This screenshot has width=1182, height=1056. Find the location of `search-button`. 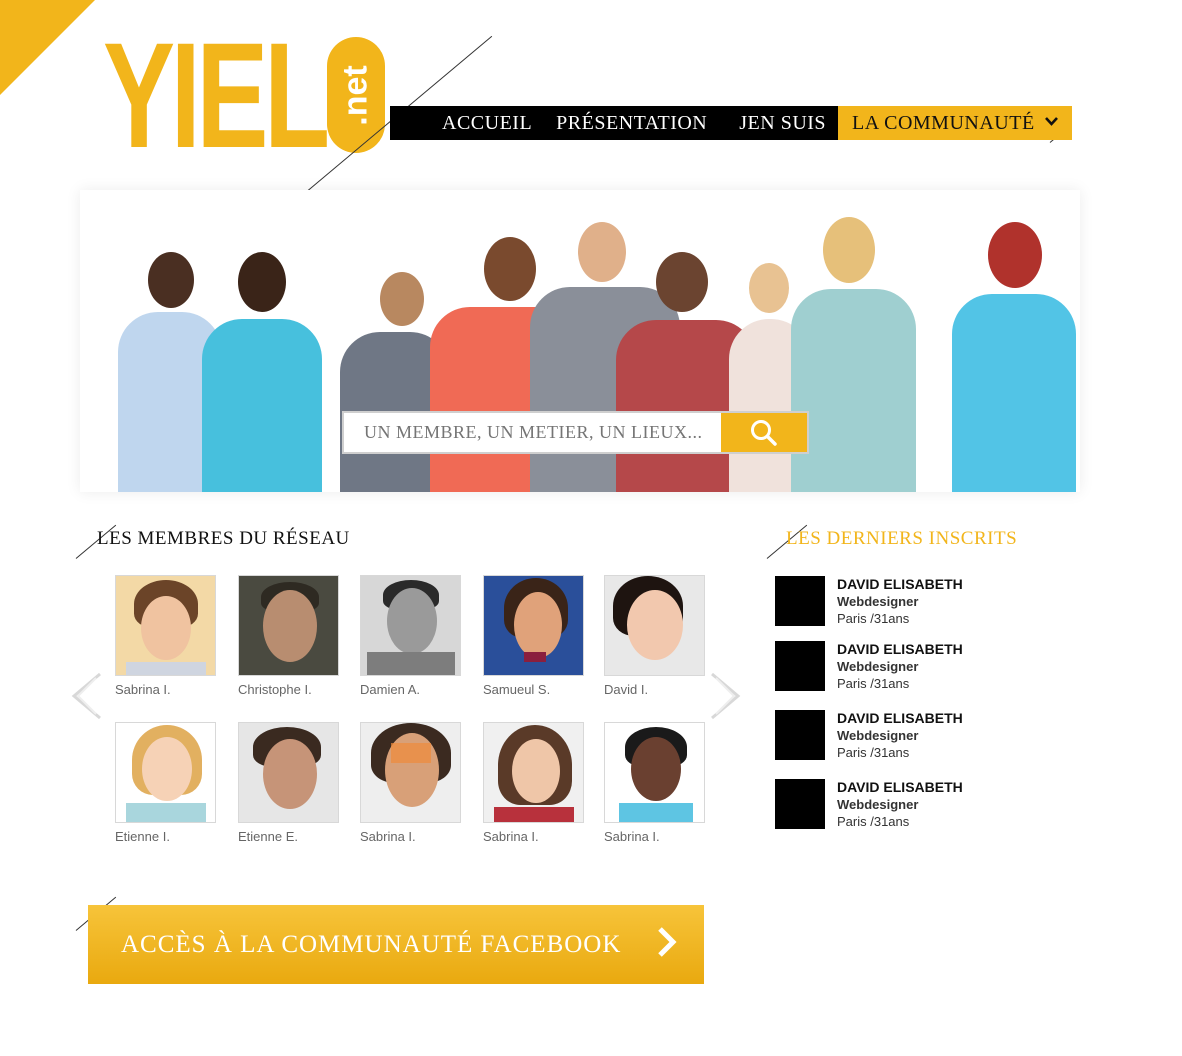

search-button is located at coordinates (764, 432).